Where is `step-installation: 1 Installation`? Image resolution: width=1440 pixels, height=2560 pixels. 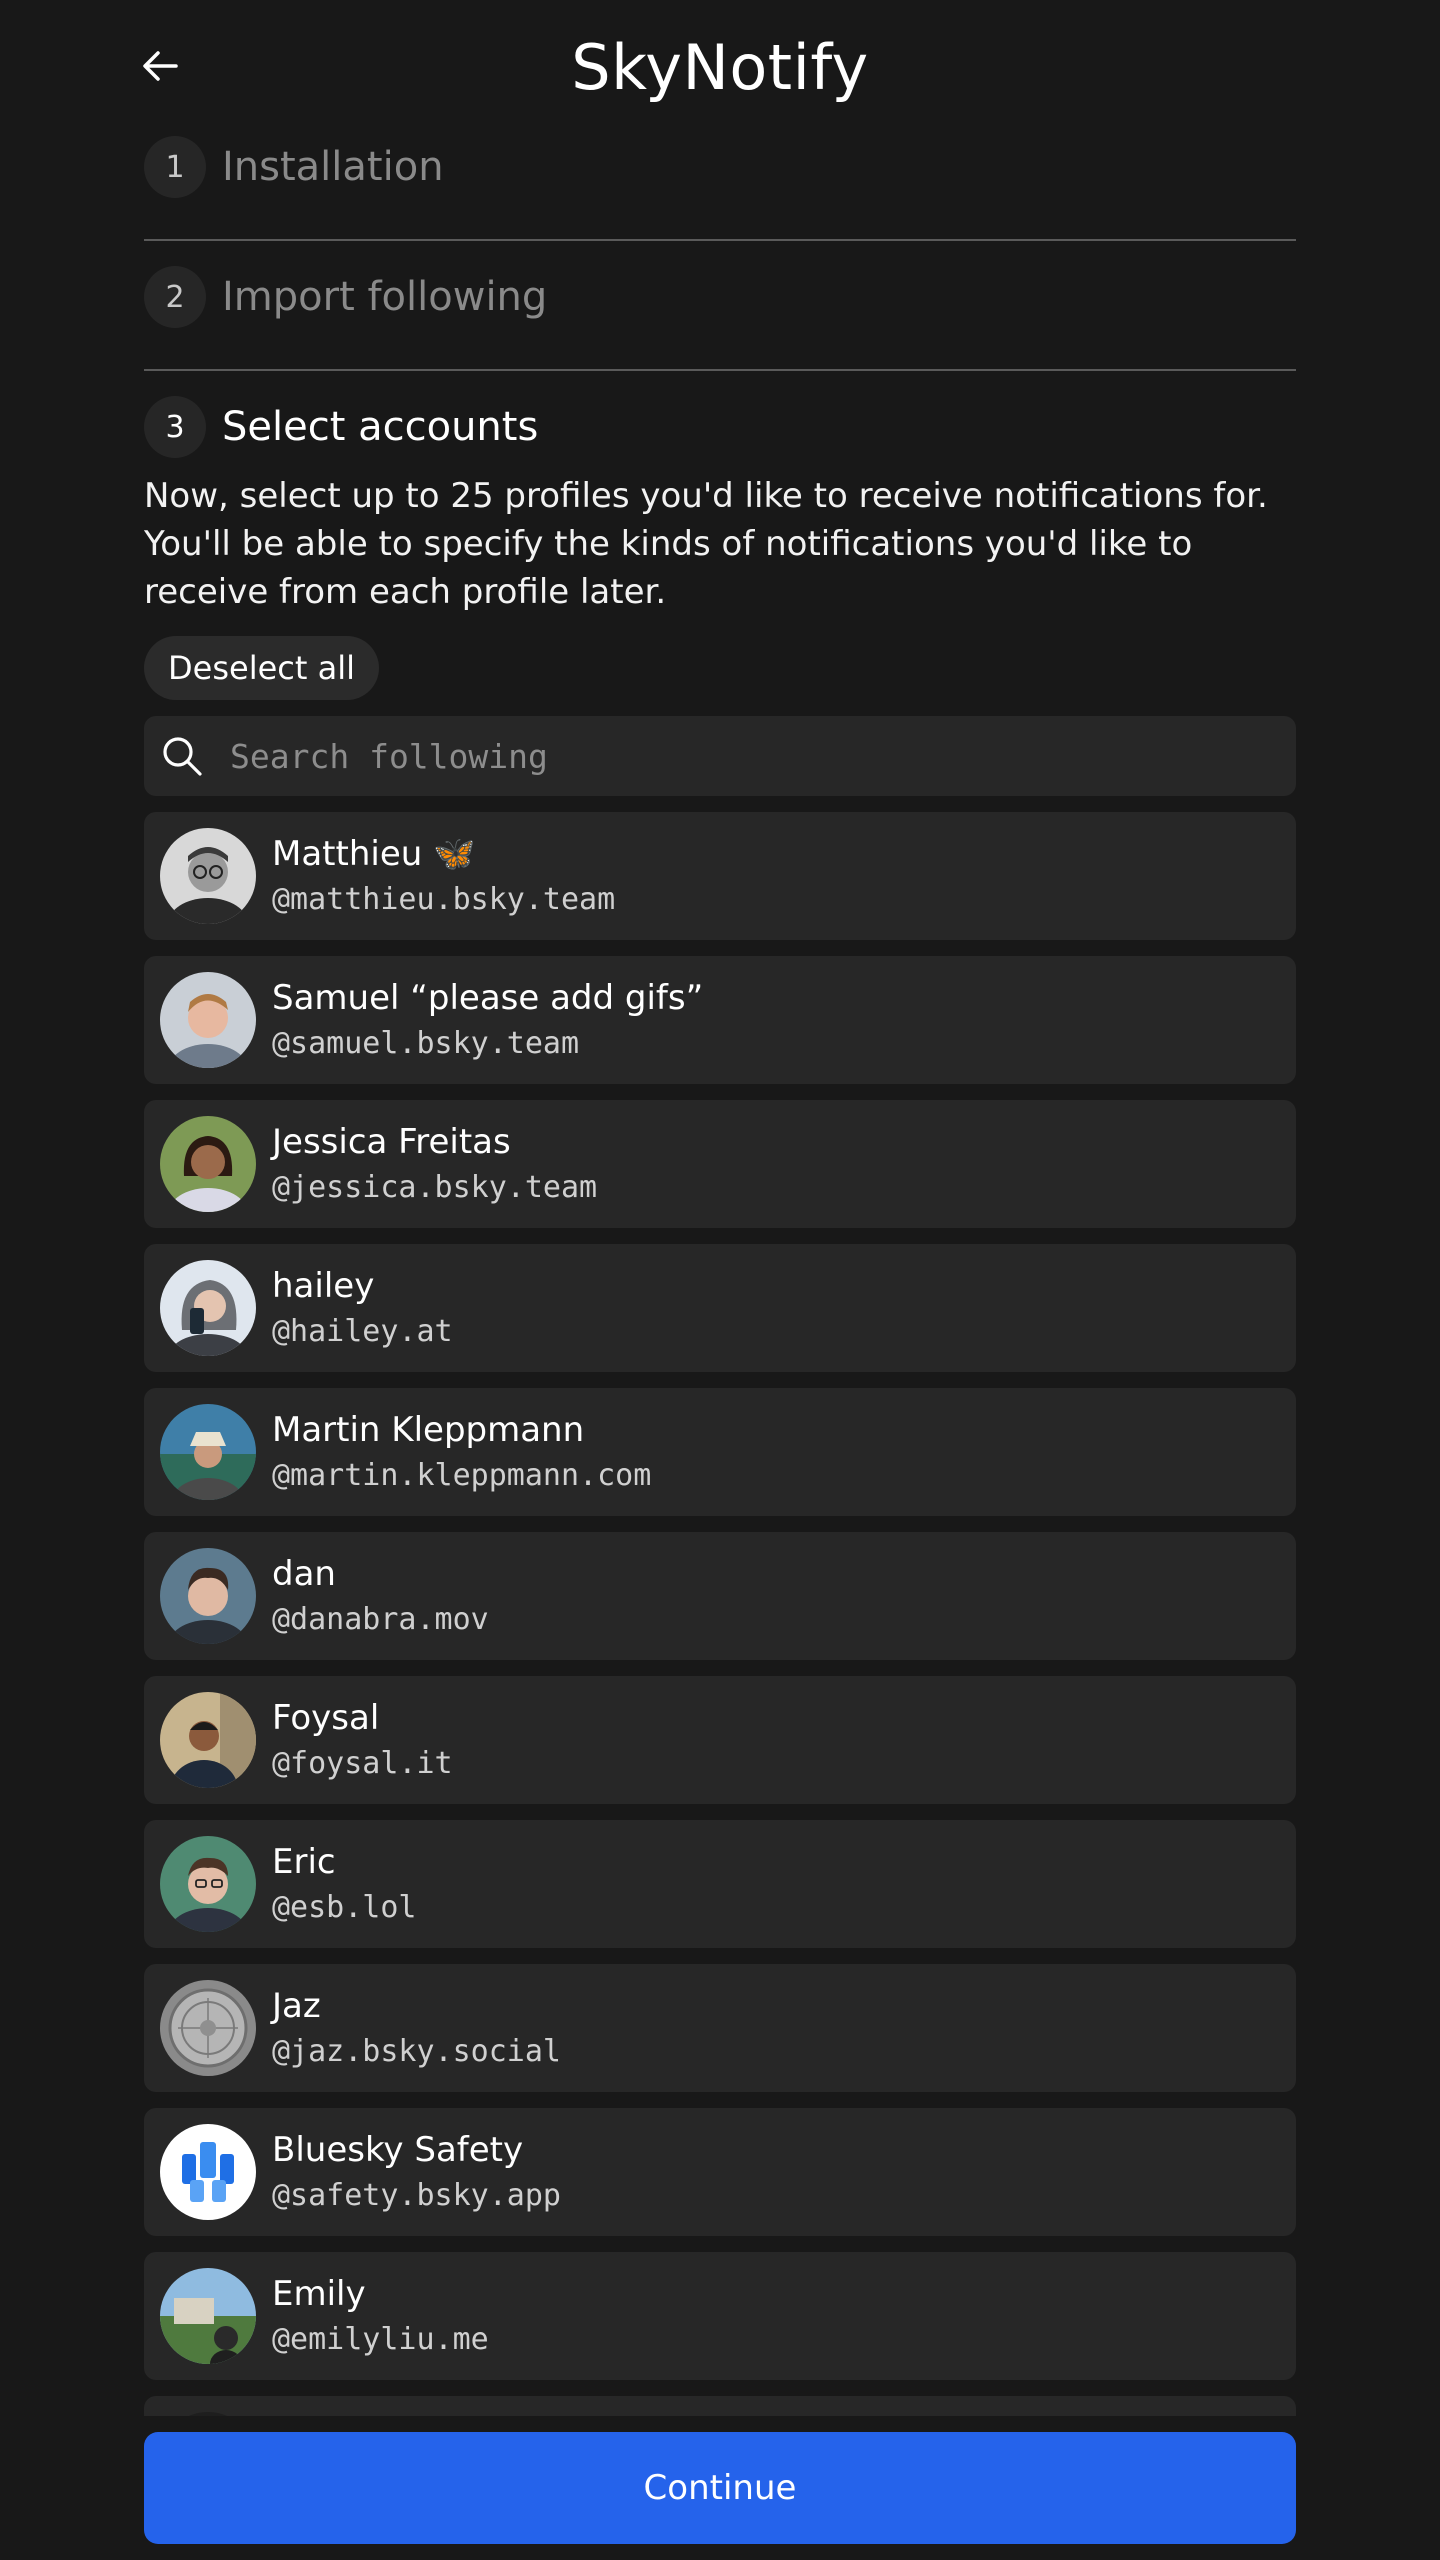
step-installation: 1 Installation is located at coordinates (720, 167).